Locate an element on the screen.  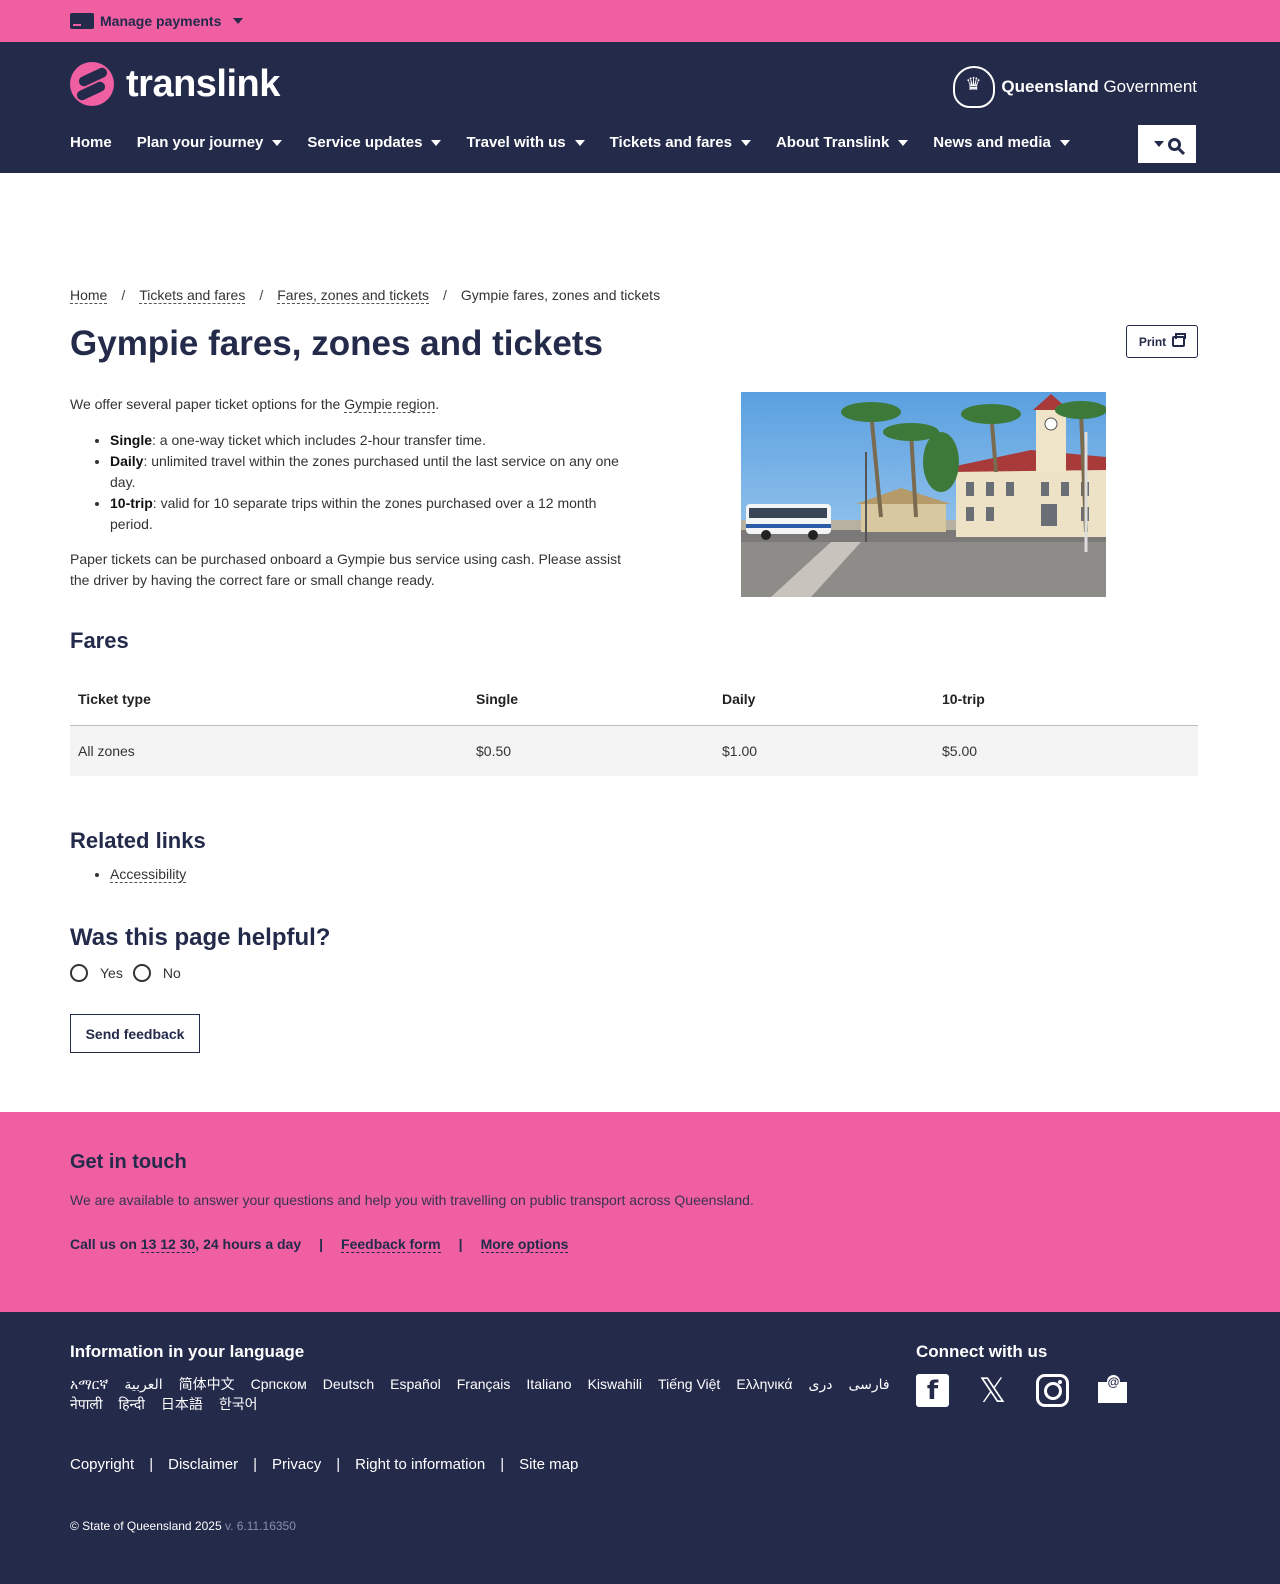
print-label: Print is located at coordinates (1152, 341).